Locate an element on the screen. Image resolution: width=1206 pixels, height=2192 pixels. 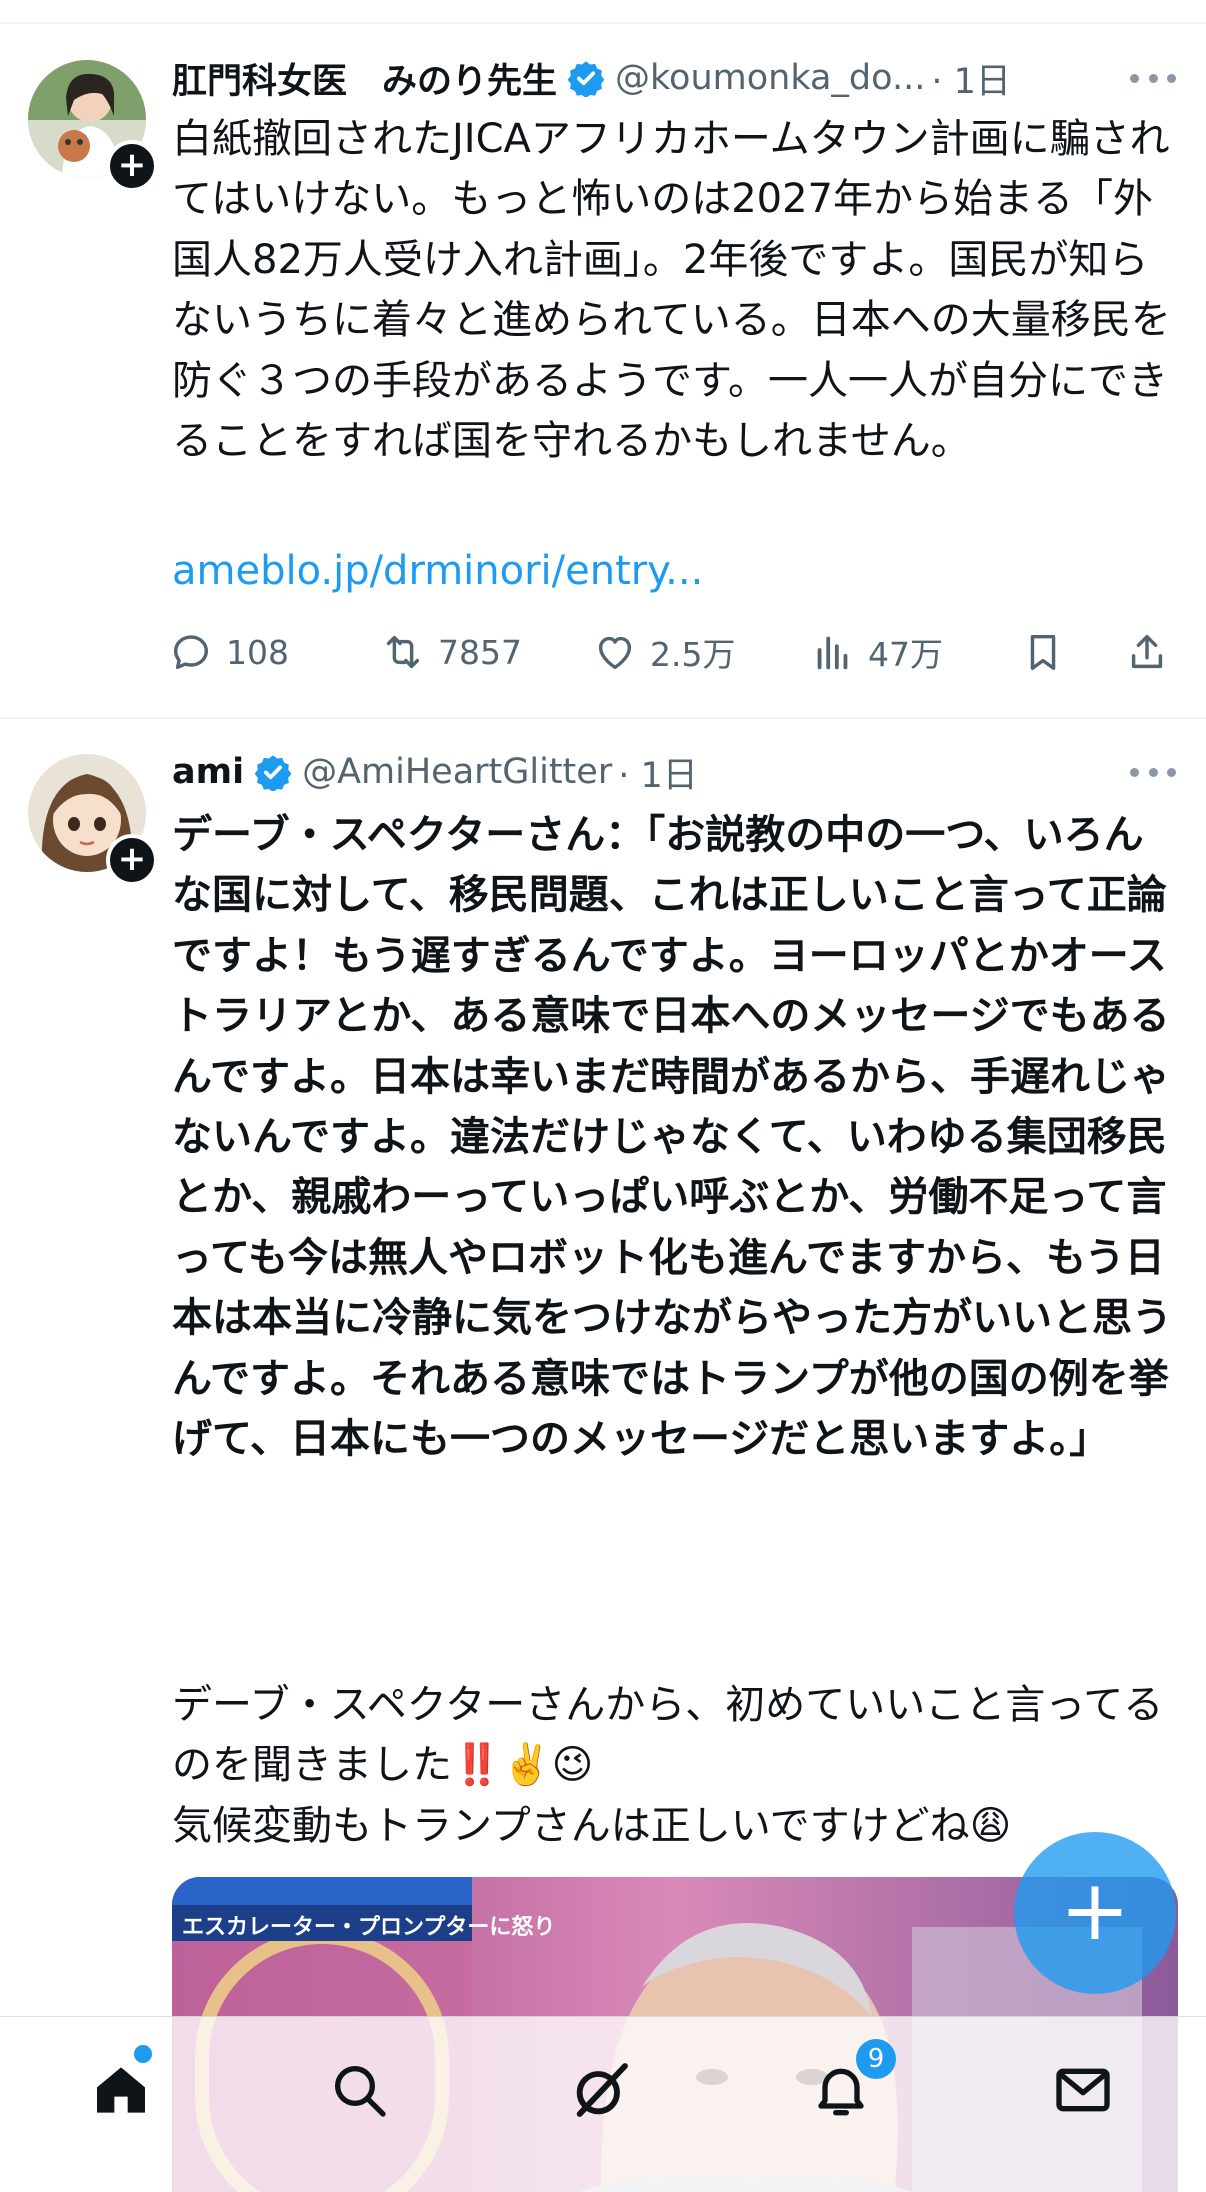
search-icon is located at coordinates (360, 2091).